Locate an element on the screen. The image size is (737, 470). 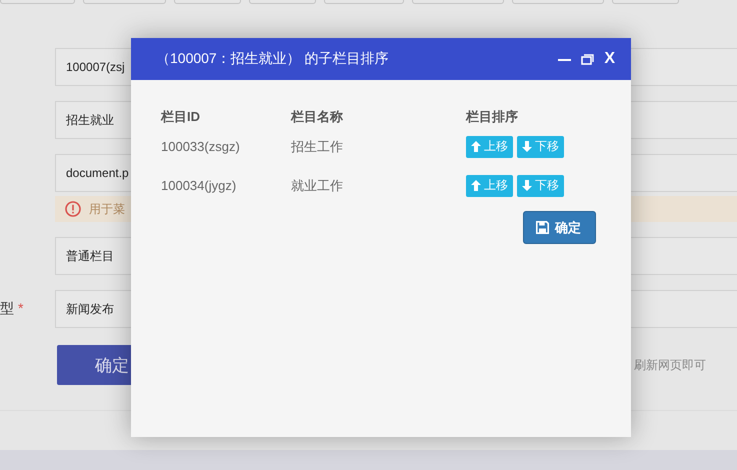
table-cell-text: 就业工作 is located at coordinates (317, 185).